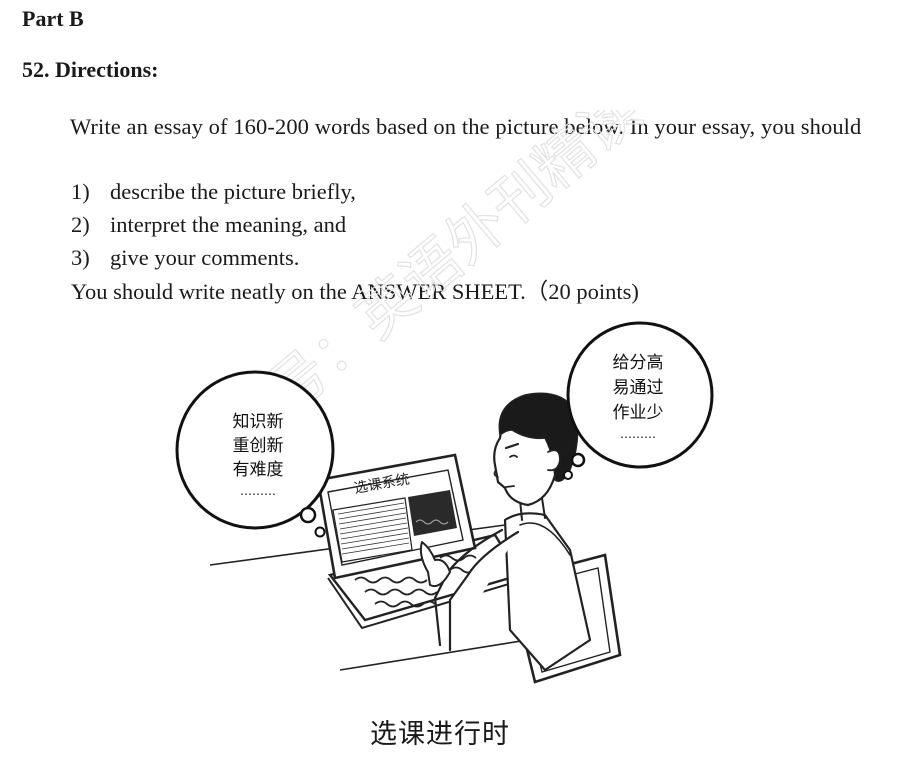  I want to click on right-bubble-line: 作业少, so click(638, 413).